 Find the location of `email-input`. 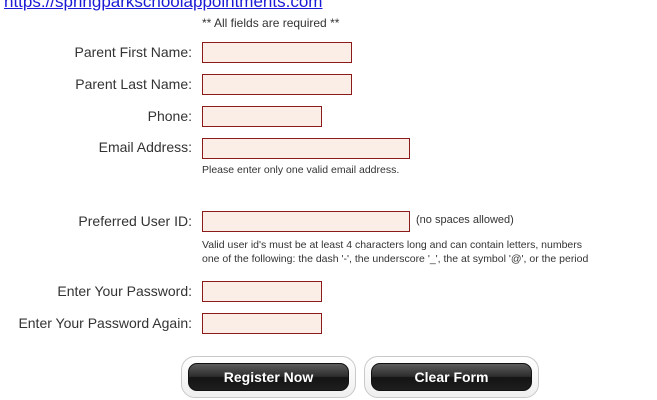

email-input is located at coordinates (306, 148).